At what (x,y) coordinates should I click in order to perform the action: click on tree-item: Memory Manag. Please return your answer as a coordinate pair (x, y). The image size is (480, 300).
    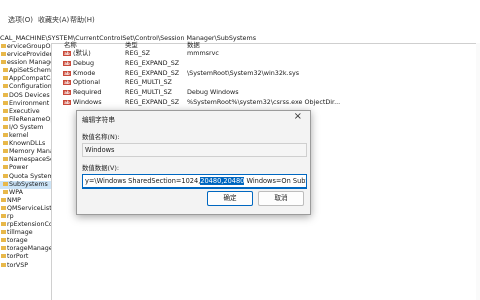
    Looking at the image, I should click on (25, 152).